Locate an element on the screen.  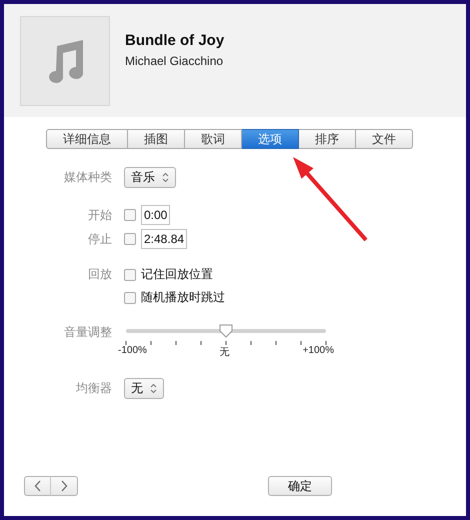
song-title: Bundle of Joy is located at coordinates (174, 40).